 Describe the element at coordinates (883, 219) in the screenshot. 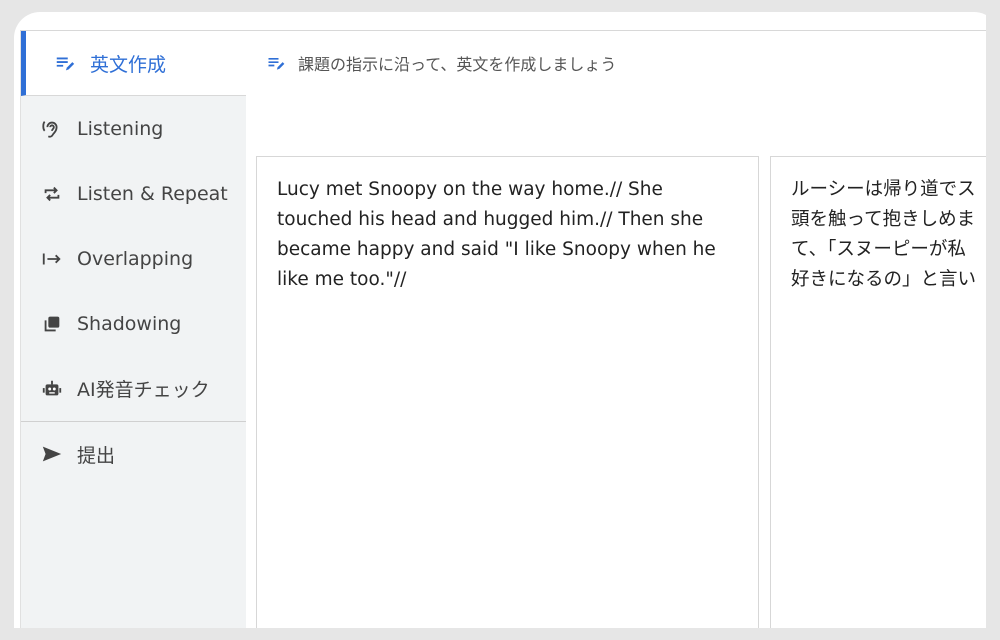

I see `translation-line: 頭を触って抱きしめま` at that location.